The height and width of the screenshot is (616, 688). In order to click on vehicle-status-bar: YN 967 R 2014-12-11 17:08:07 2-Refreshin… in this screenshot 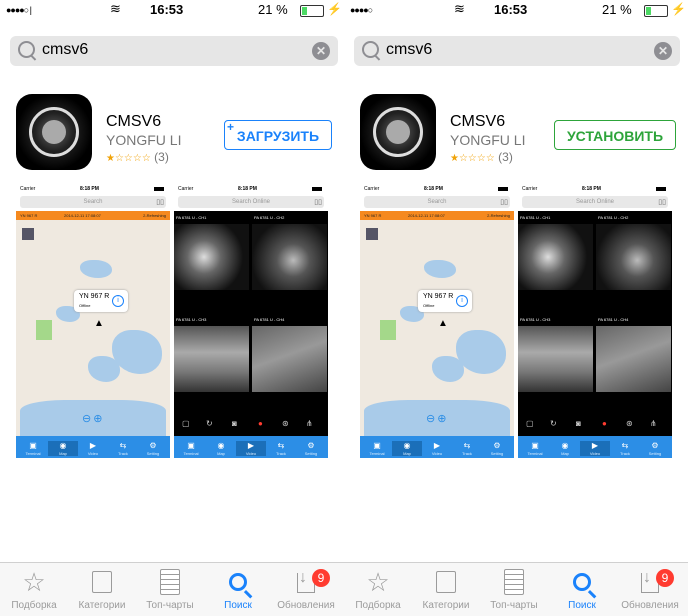, I will do `click(437, 215)`.